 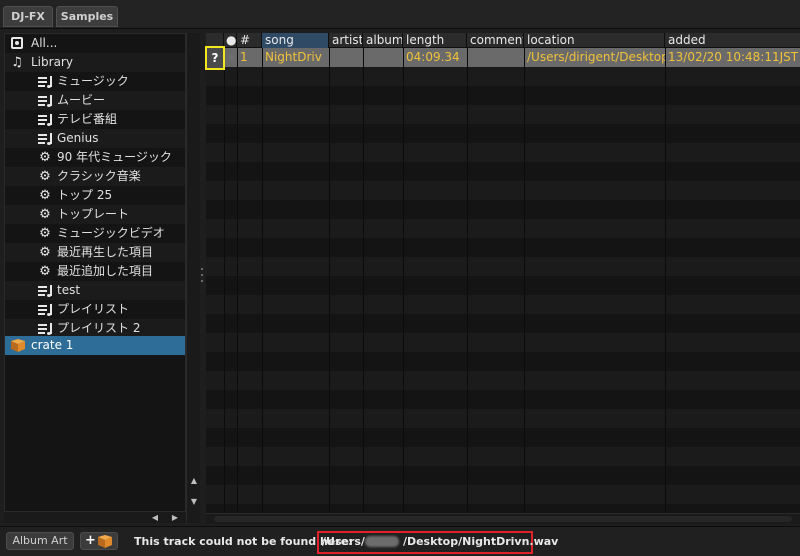 What do you see at coordinates (346, 57) in the screenshot?
I see `track-artist` at bounding box center [346, 57].